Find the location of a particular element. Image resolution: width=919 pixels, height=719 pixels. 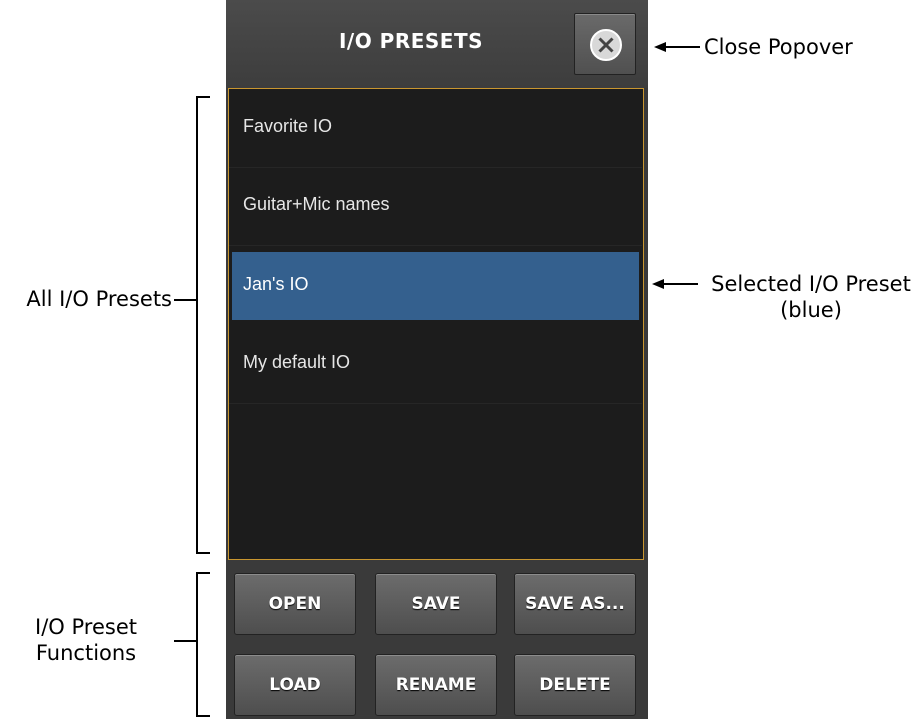

preset-functions-annotation-line2: Functions is located at coordinates (86, 653).